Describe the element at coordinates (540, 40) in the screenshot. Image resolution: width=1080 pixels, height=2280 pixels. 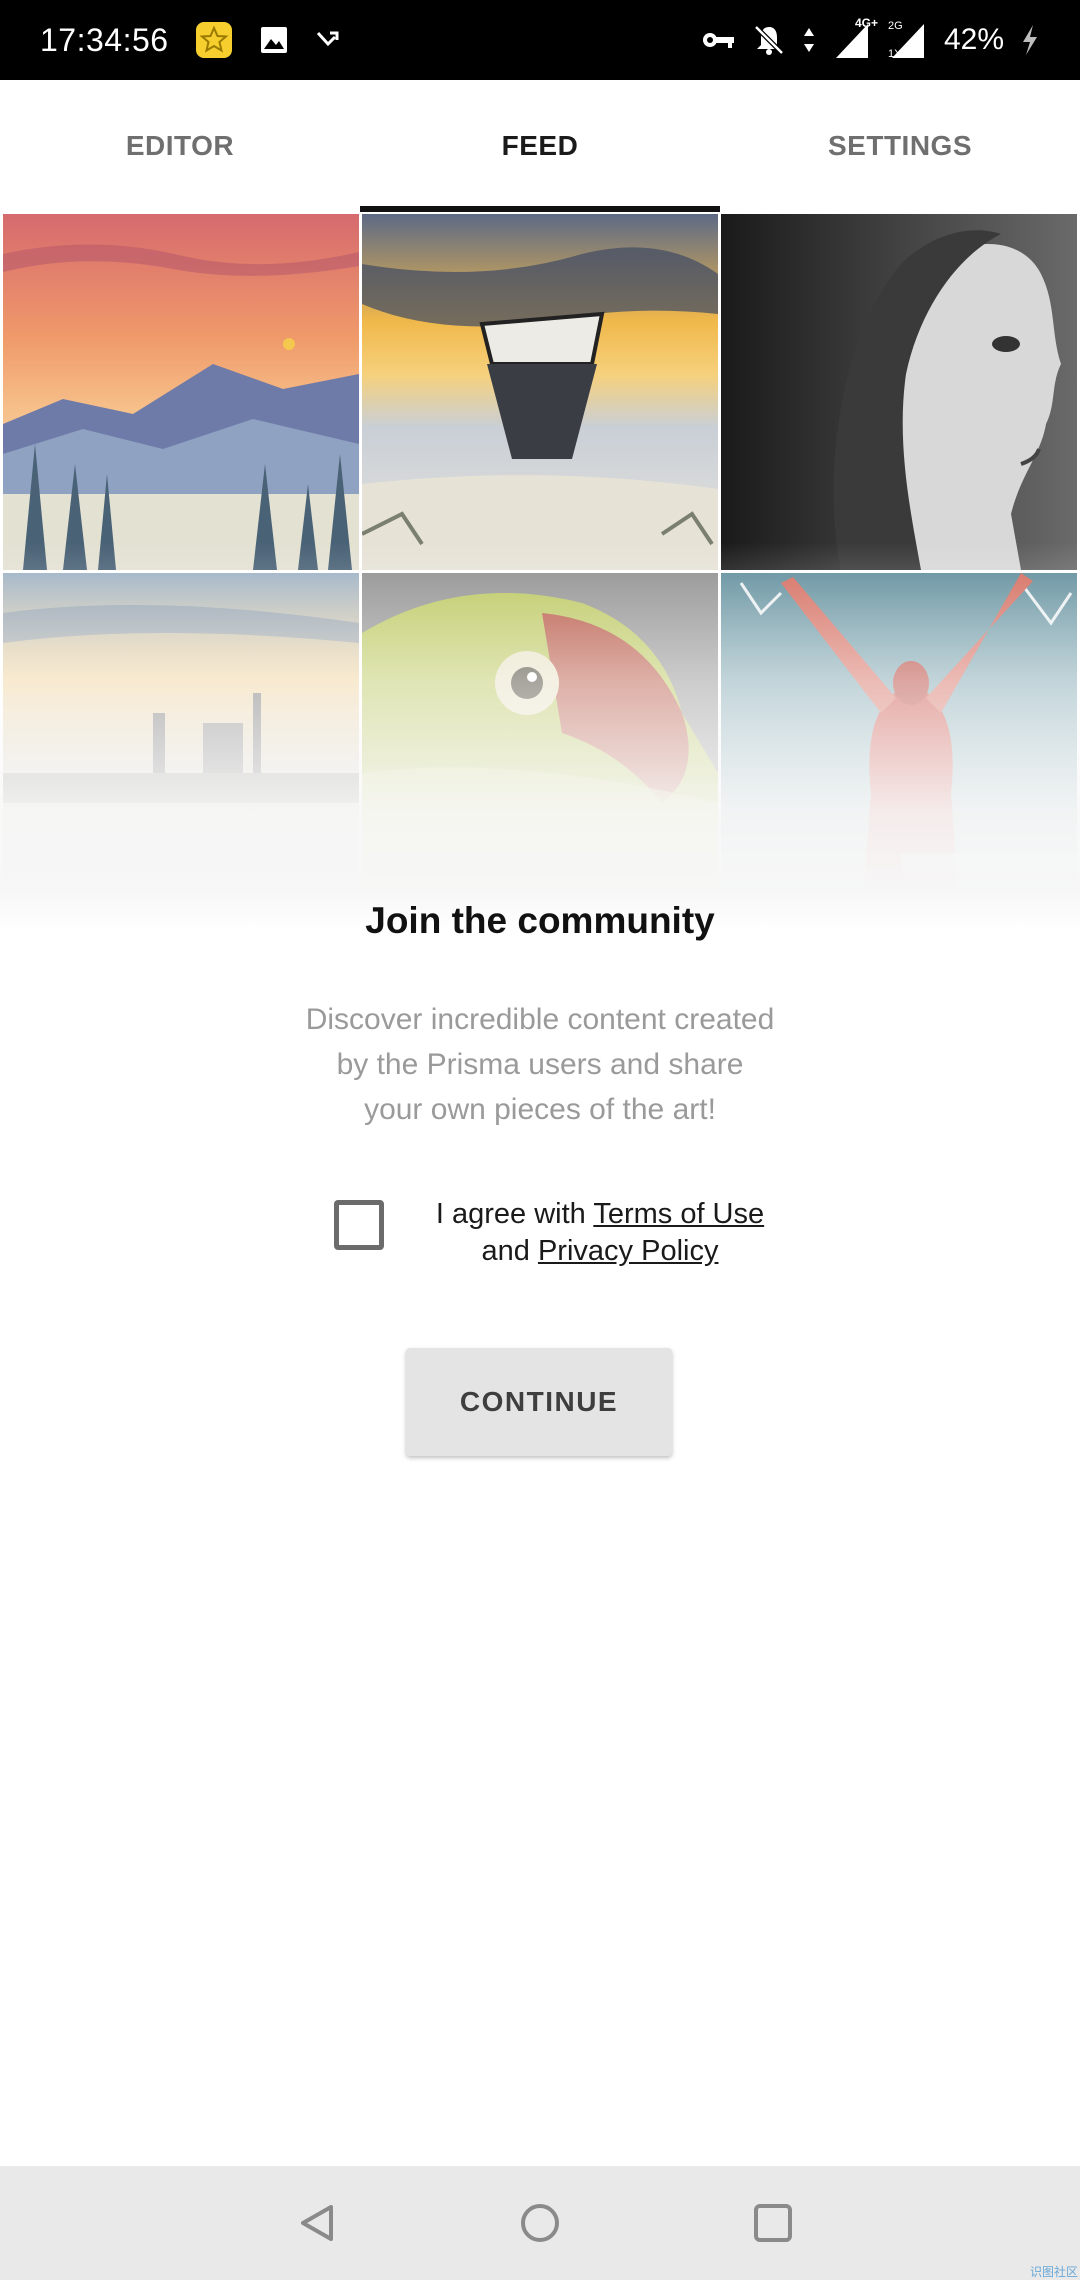
I see `status-bar: 17:34:56 4G+ 2G 1X 42%` at that location.